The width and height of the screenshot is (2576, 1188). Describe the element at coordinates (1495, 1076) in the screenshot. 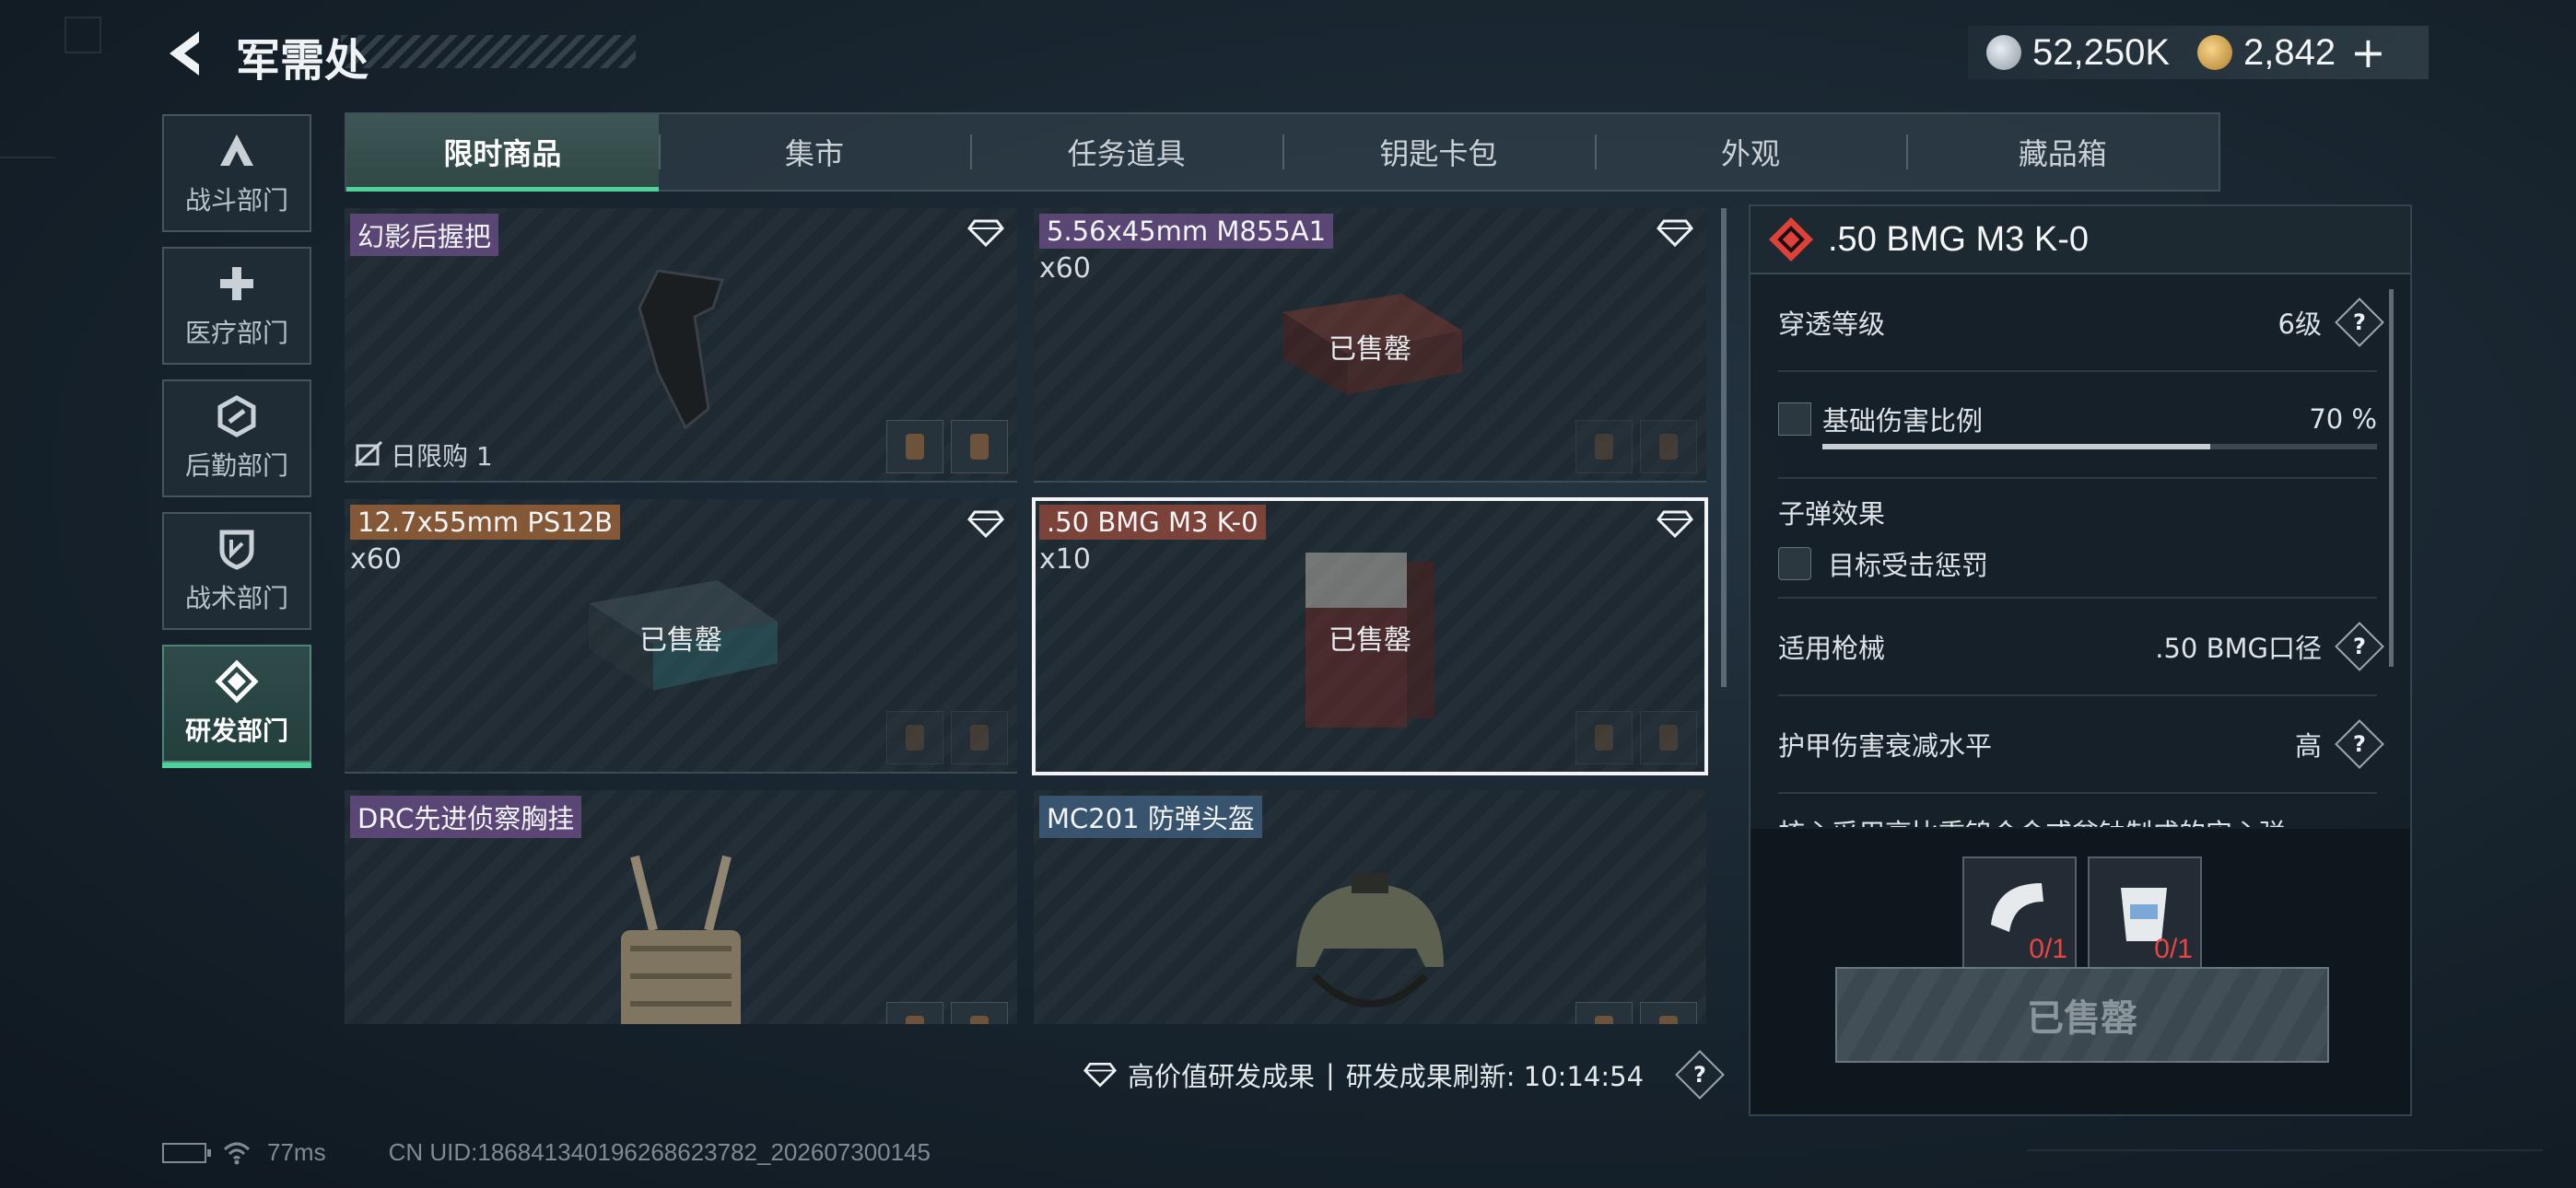

I see `refresh-timer: 研发成果刷新: 10:14:54` at that location.